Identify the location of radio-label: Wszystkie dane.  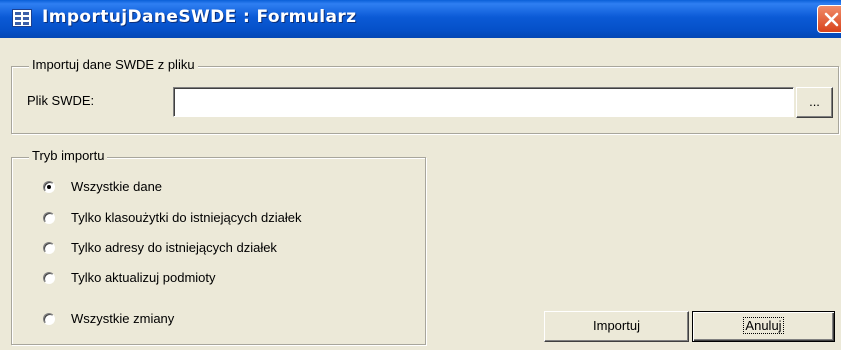
(117, 186).